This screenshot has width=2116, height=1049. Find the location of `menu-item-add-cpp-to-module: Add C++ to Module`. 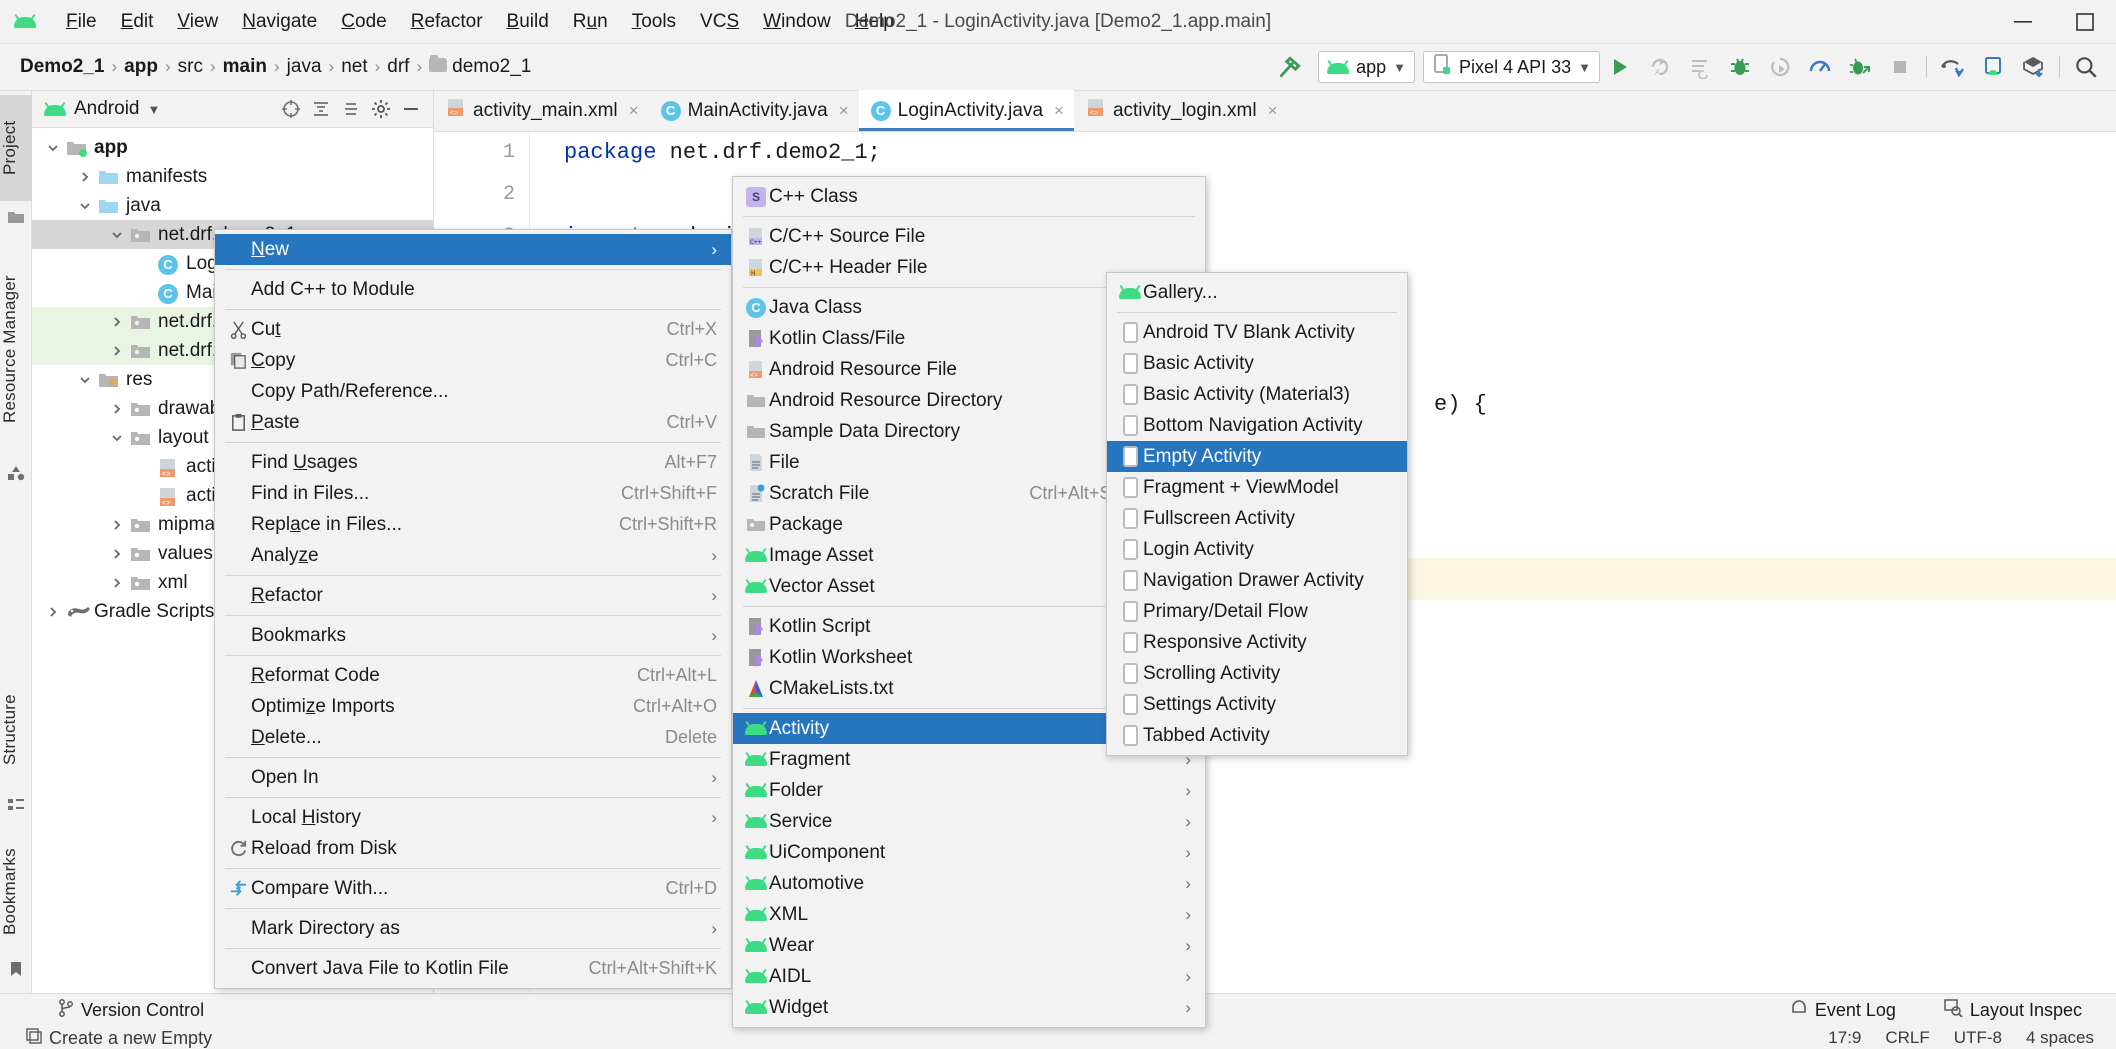

menu-item-add-cpp-to-module: Add C++ to Module is located at coordinates (473, 289).